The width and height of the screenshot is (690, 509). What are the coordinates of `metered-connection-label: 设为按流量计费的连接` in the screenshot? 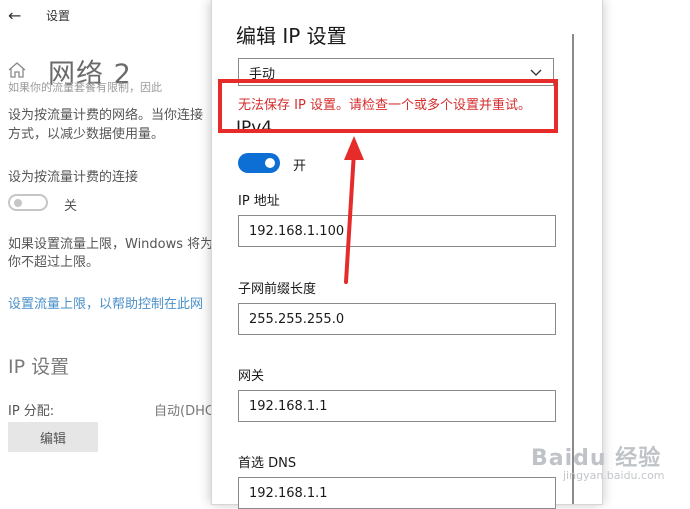 It's located at (73, 177).